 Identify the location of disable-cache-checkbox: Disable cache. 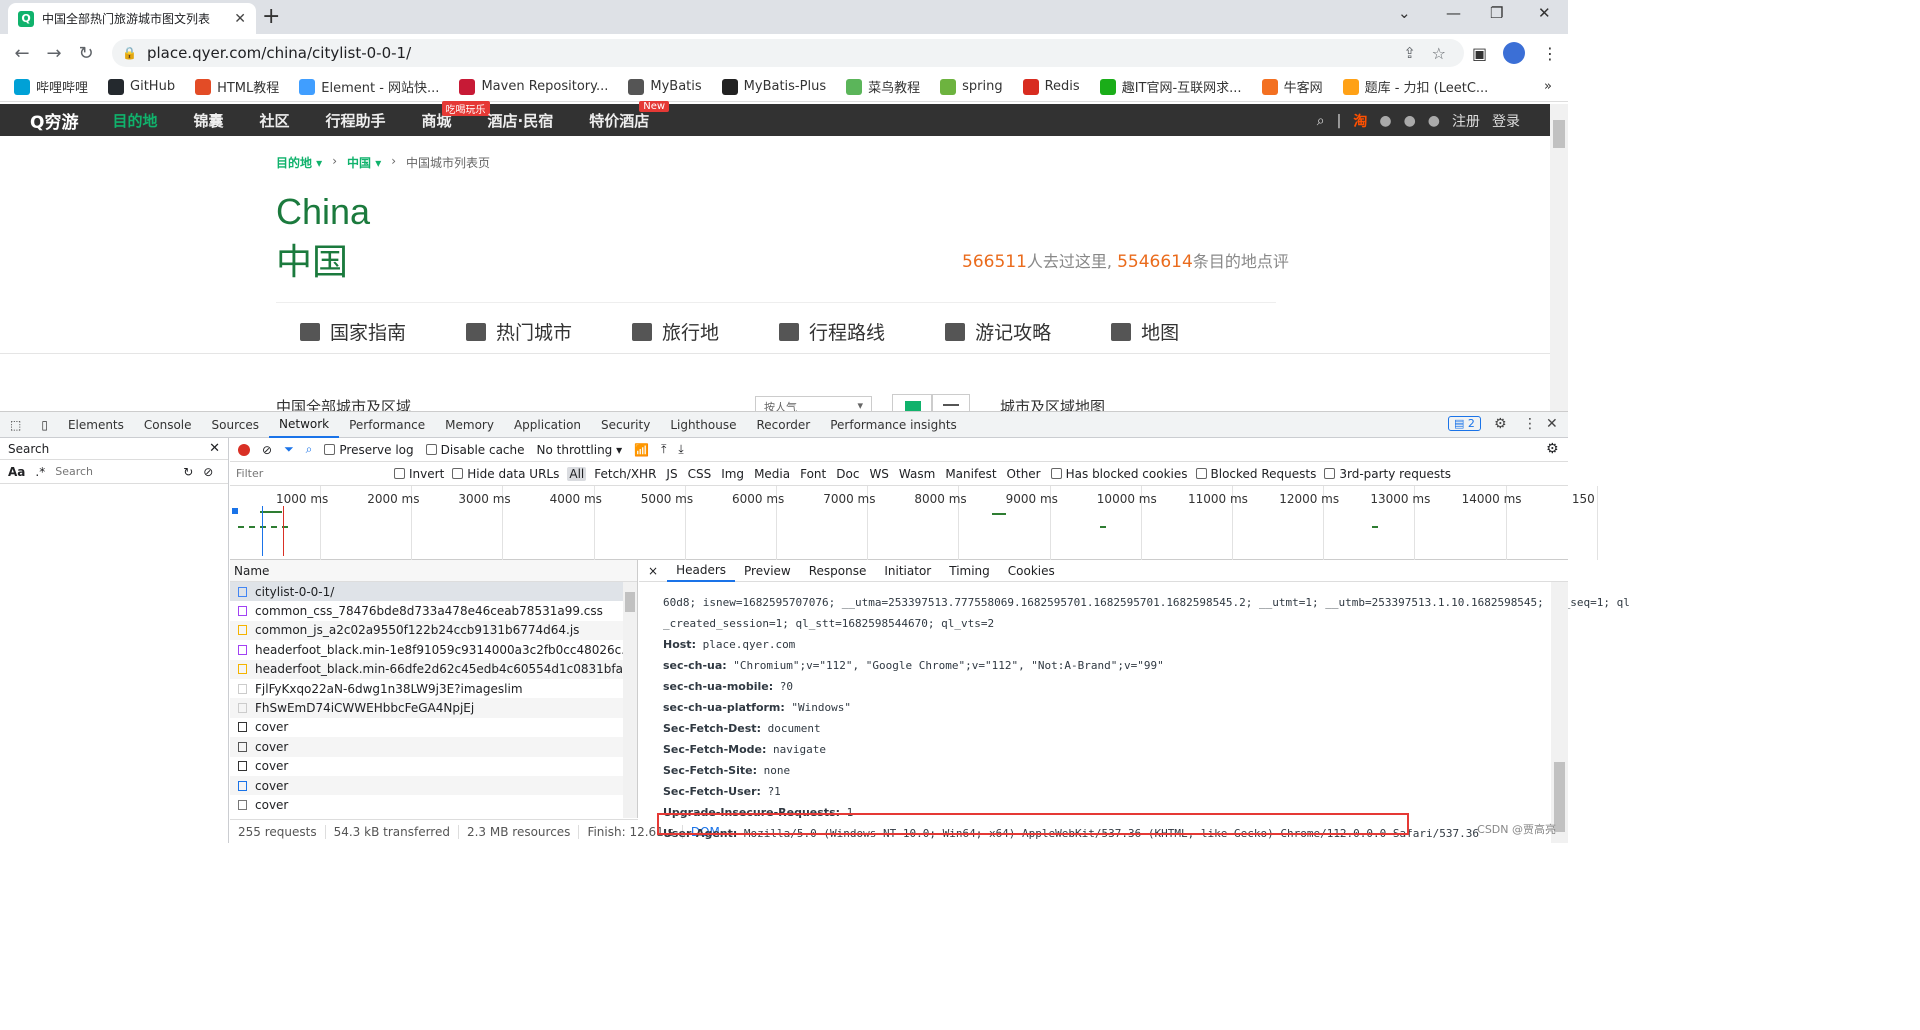
(475, 450).